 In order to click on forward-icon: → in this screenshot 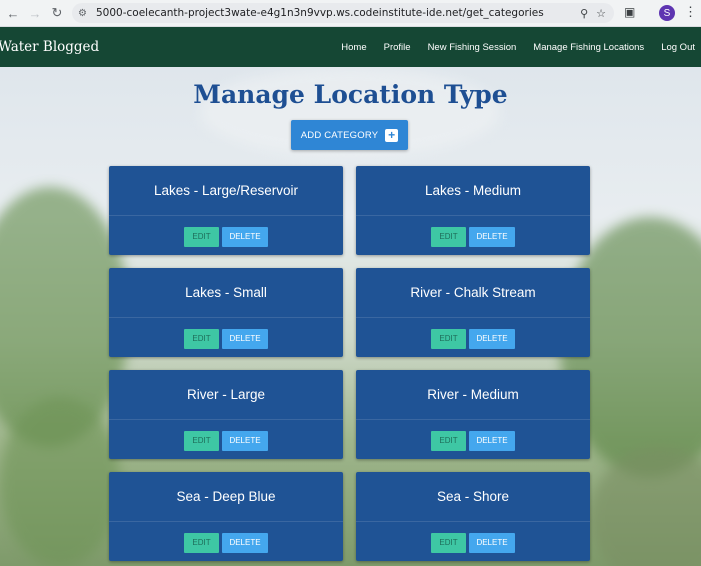, I will do `click(35, 13)`.